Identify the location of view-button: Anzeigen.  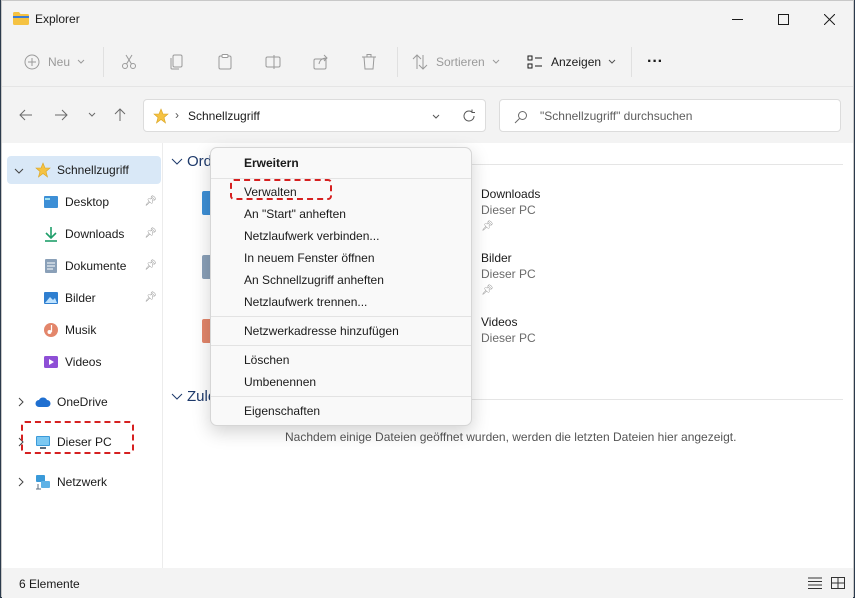
(572, 62).